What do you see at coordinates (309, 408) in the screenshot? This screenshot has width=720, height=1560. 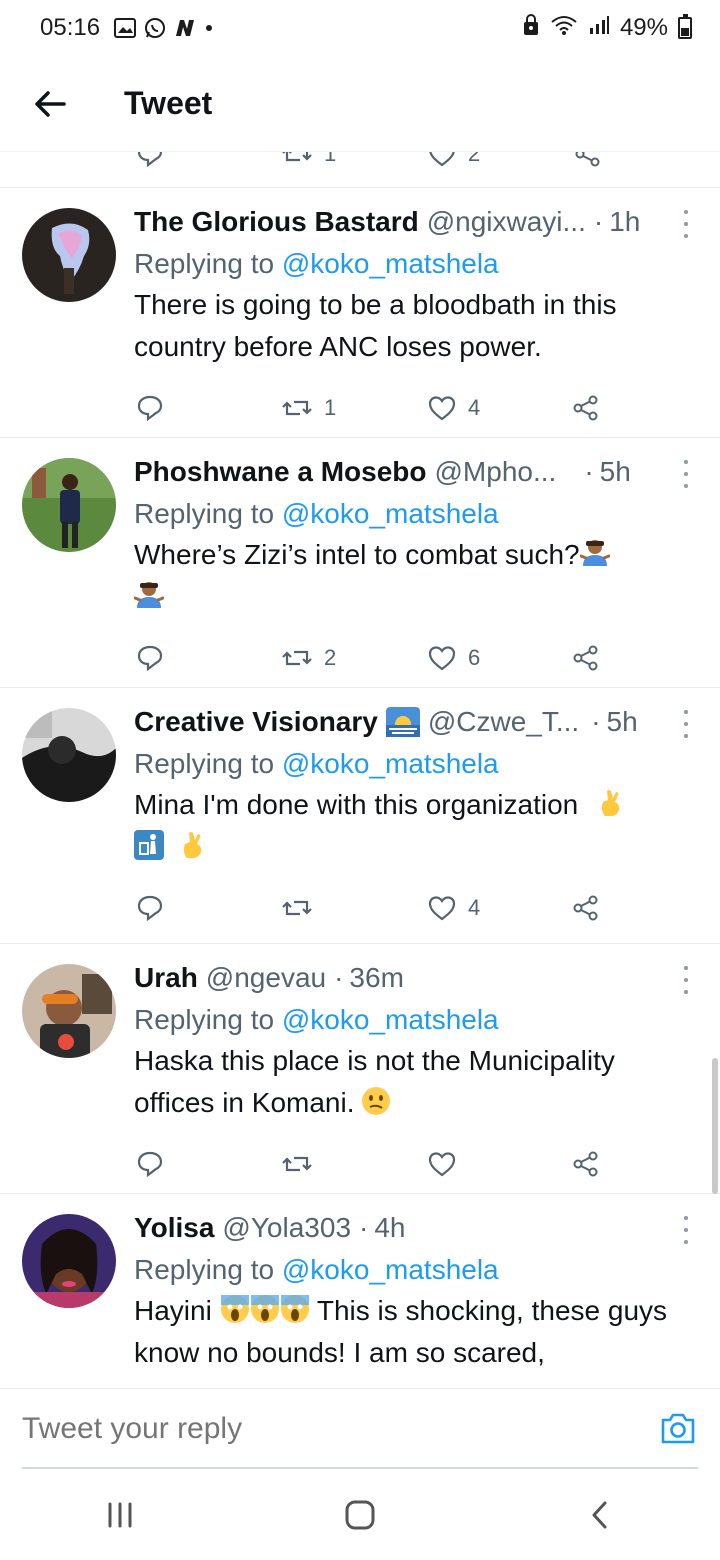 I see `retweet-button: 1` at bounding box center [309, 408].